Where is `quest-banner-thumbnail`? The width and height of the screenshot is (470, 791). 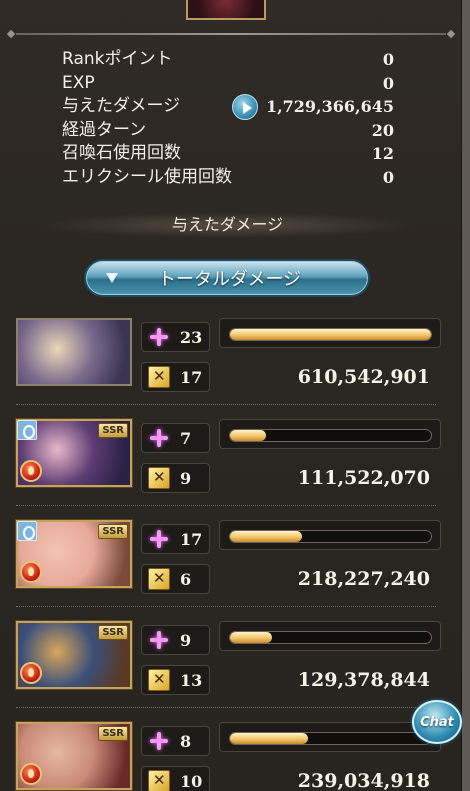
quest-banner-thumbnail is located at coordinates (226, 10).